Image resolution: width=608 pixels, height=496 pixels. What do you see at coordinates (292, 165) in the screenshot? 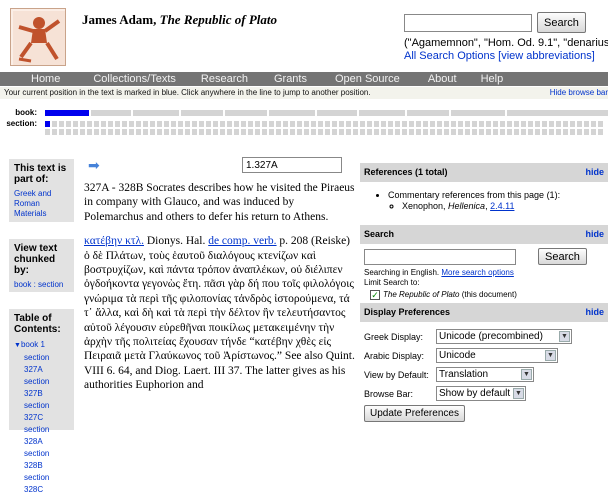
I see `jump-to-location-input` at bounding box center [292, 165].